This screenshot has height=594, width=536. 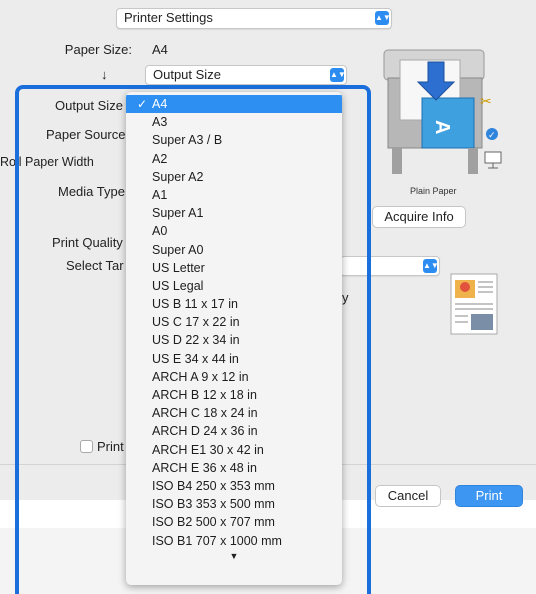 I want to click on menu-item: Super A0, so click(x=234, y=250).